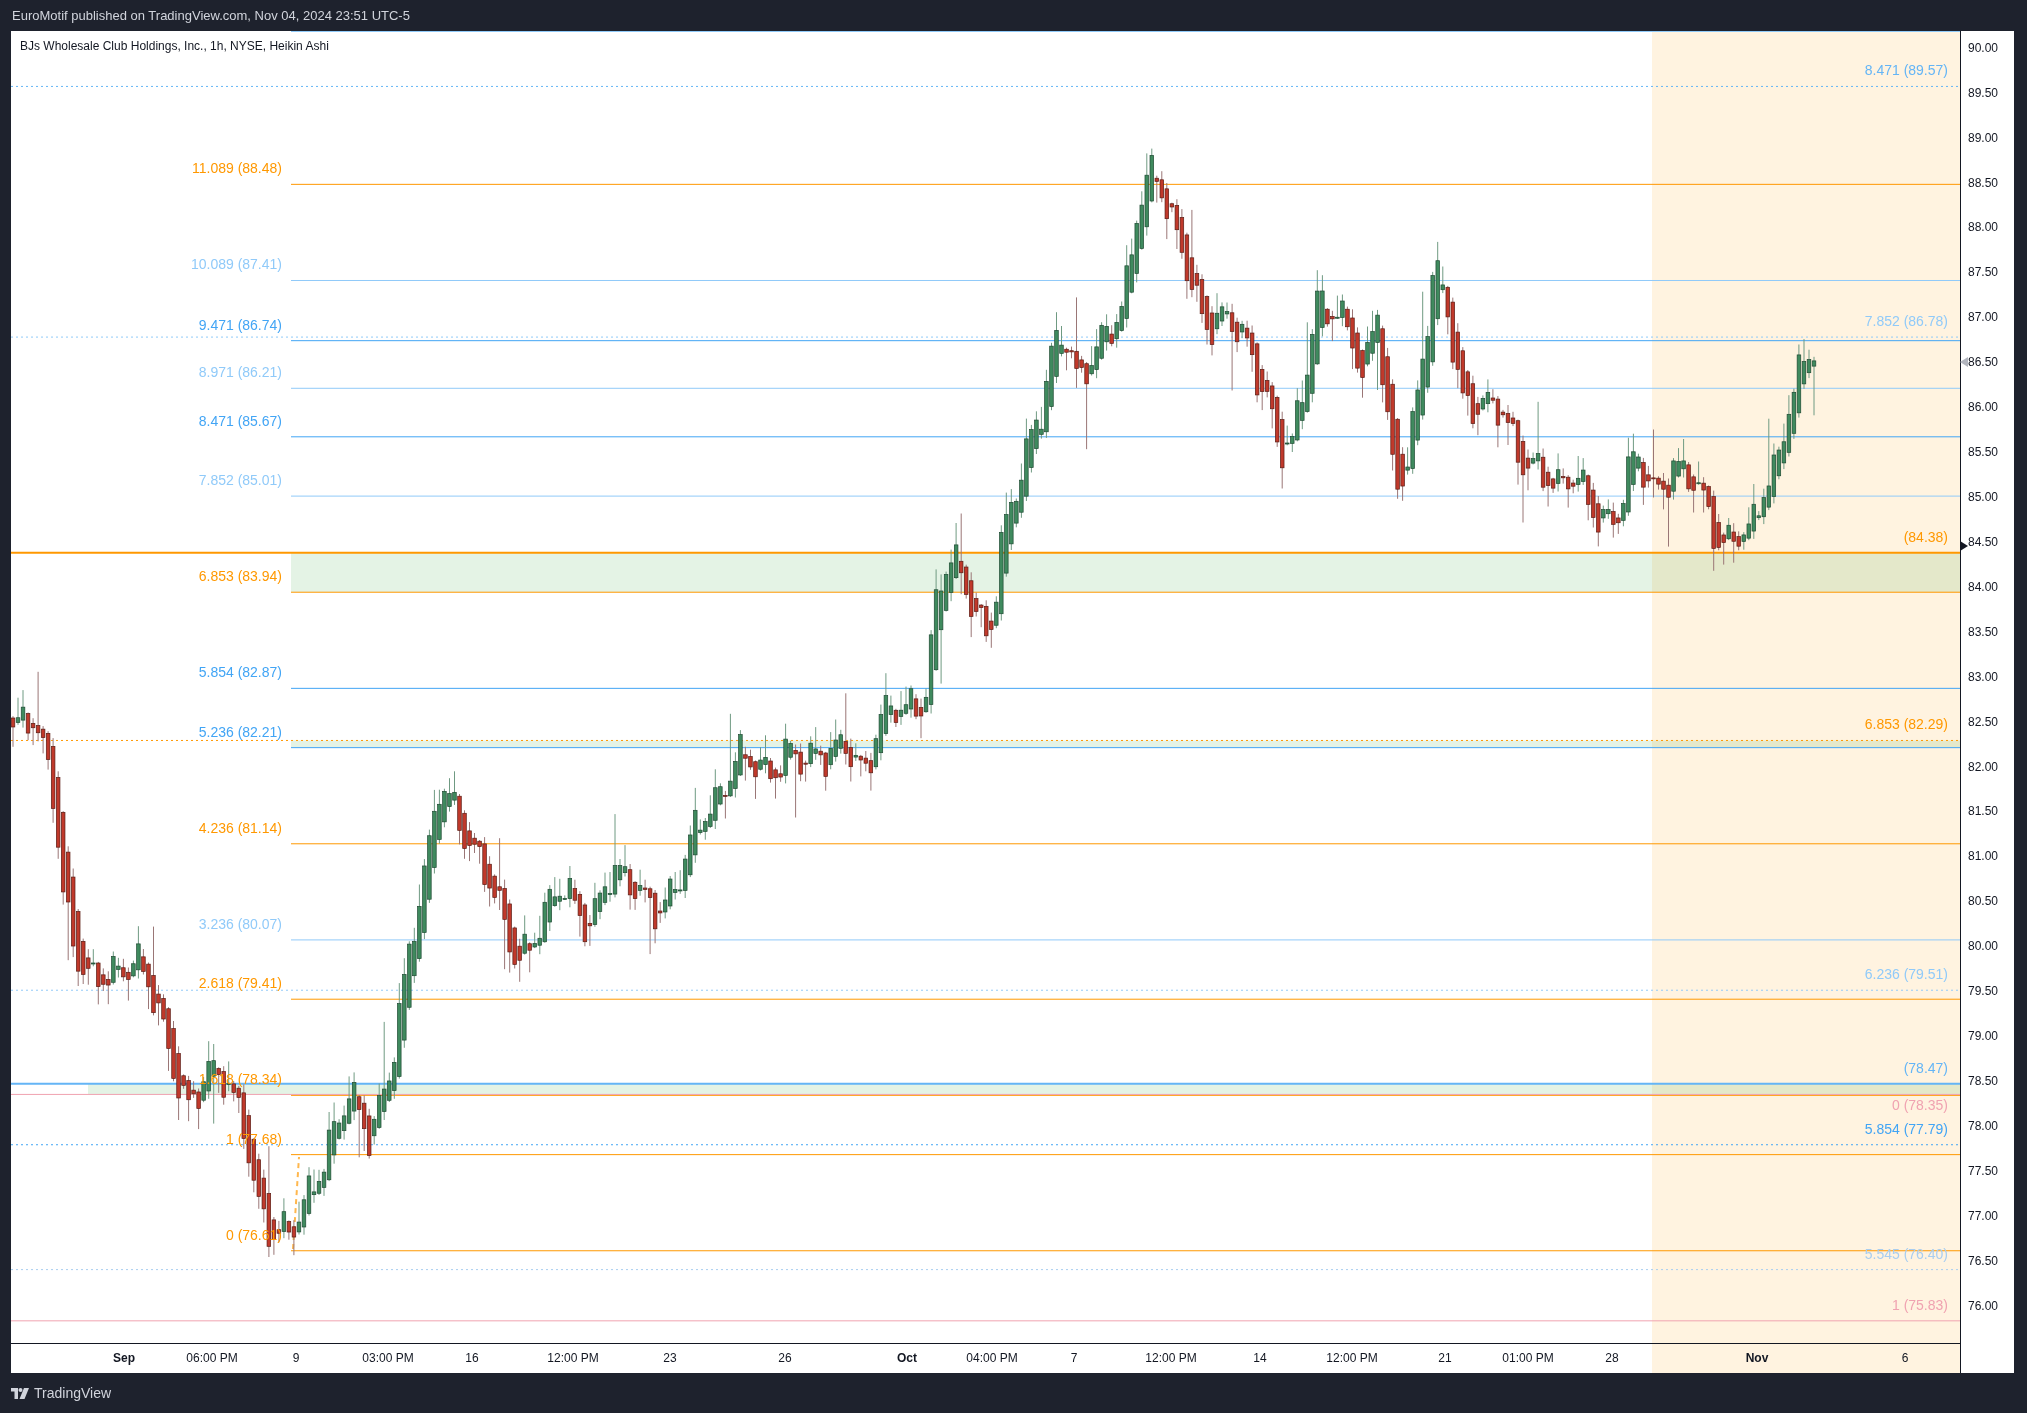 The height and width of the screenshot is (1413, 2027). Describe the element at coordinates (1983, 407) in the screenshot. I see `price-axis-label: 86.00` at that location.